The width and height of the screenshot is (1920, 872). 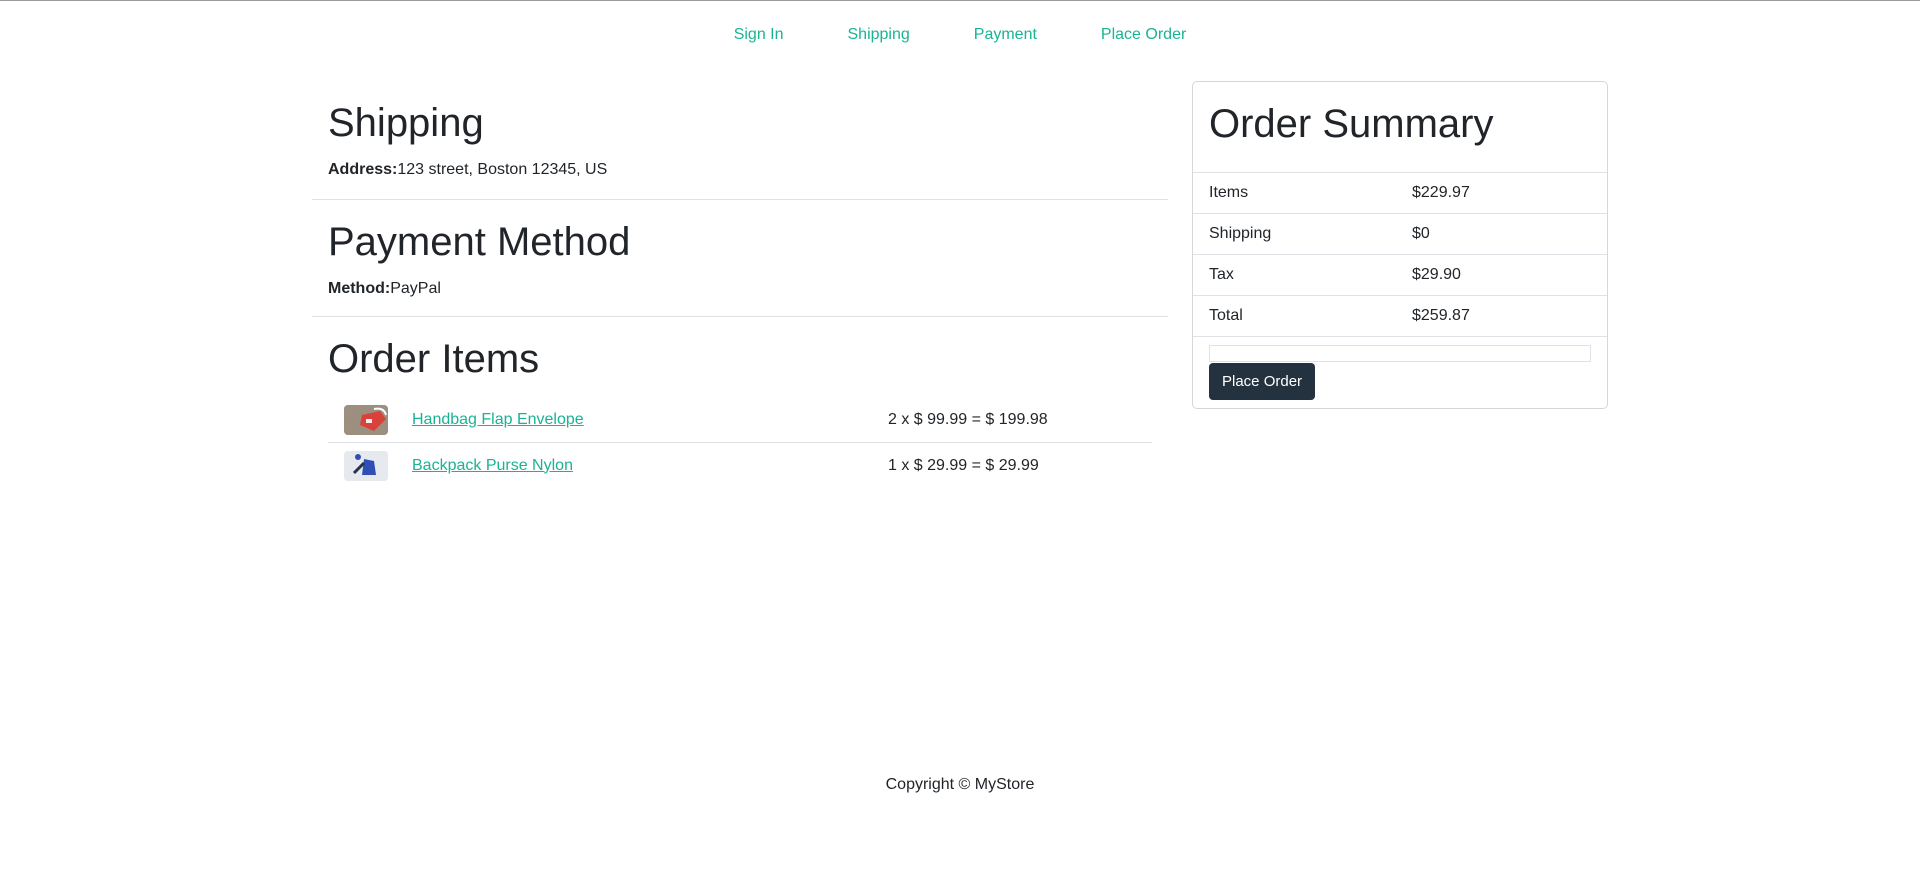 What do you see at coordinates (1400, 192) in the screenshot?
I see `summary-row-items: Items $229.97` at bounding box center [1400, 192].